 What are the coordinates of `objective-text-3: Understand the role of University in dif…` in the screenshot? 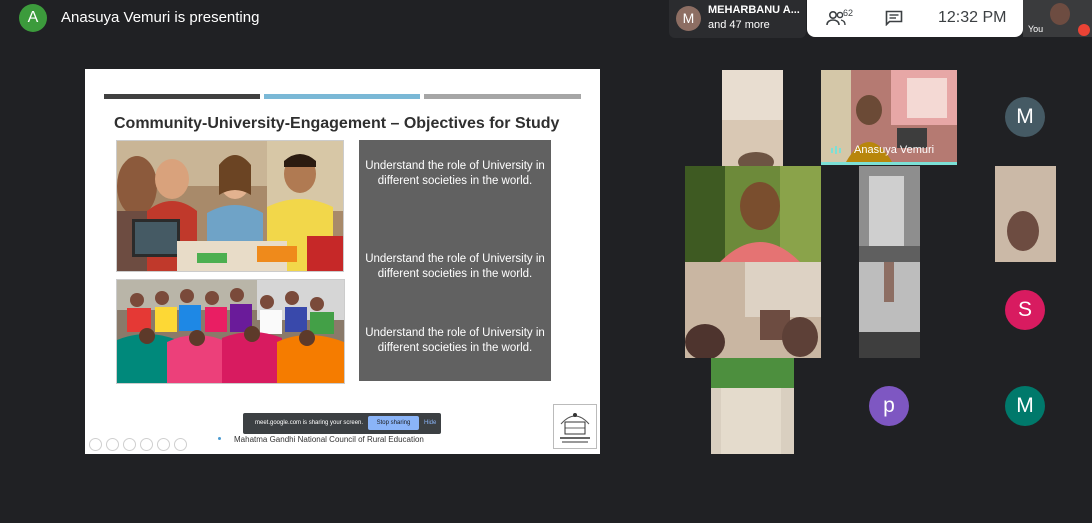 It's located at (455, 340).